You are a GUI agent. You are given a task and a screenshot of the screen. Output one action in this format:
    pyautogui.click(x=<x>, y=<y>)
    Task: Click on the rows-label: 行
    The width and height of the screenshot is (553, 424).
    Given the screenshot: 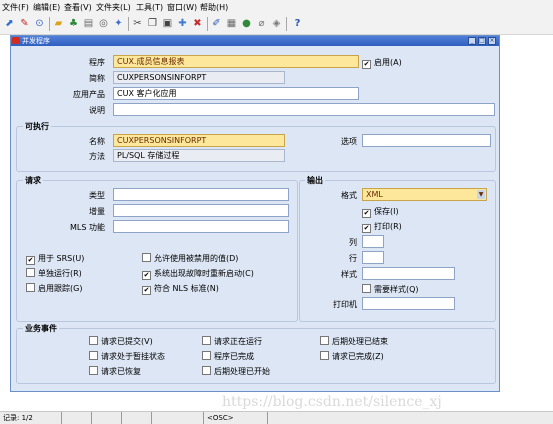 What is the action you would take?
    pyautogui.click(x=353, y=258)
    